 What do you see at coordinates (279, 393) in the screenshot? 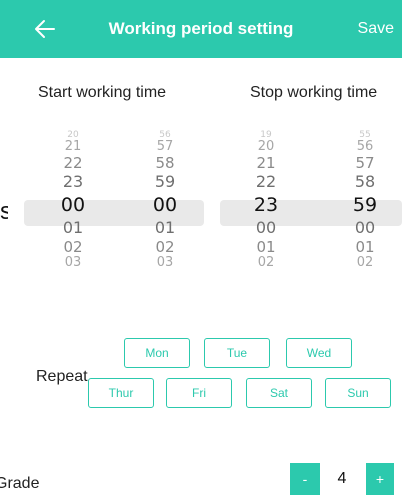
I see `day-button-sat: Sat` at bounding box center [279, 393].